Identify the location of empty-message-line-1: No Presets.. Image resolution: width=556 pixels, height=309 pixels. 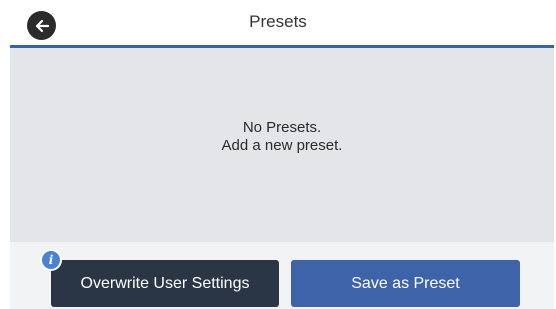
(282, 127).